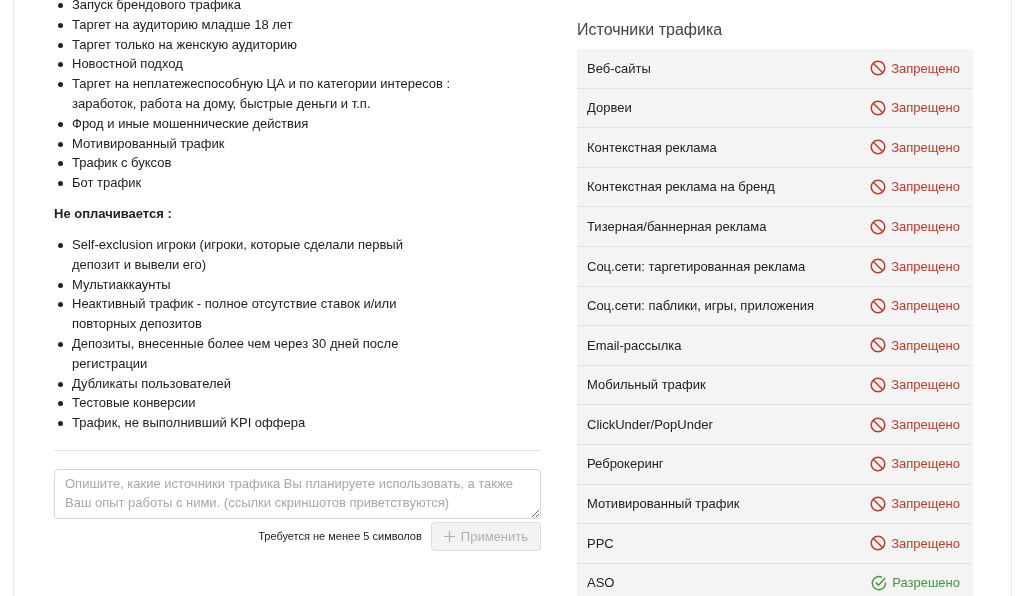 The width and height of the screenshot is (1016, 596). Describe the element at coordinates (600, 543) in the screenshot. I see `source-name: PPC` at that location.